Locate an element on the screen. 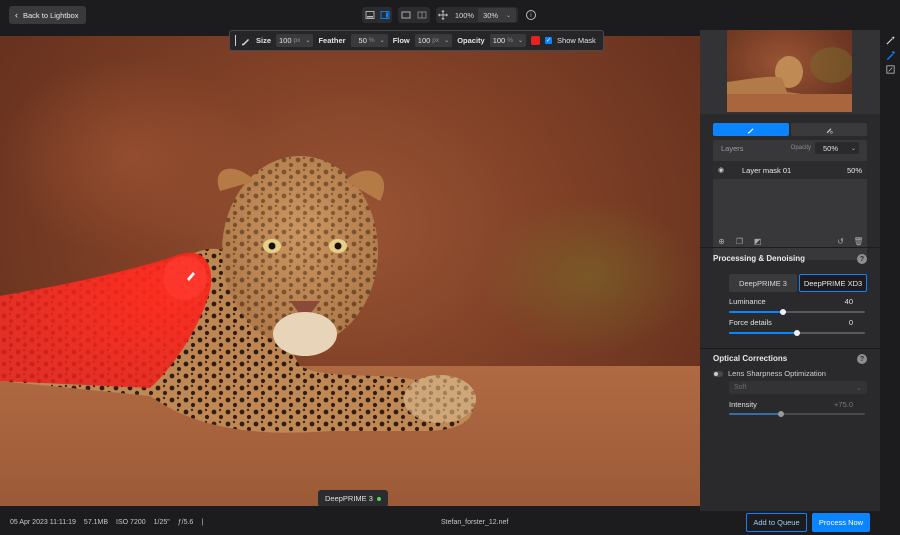  size-field: 100 px ⌄ is located at coordinates (295, 40).